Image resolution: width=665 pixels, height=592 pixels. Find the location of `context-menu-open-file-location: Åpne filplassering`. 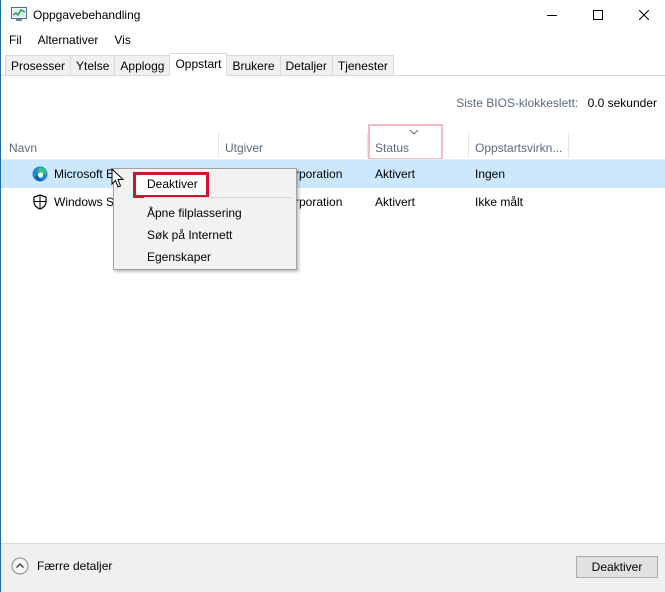

context-menu-open-file-location: Åpne filplassering is located at coordinates (194, 213).